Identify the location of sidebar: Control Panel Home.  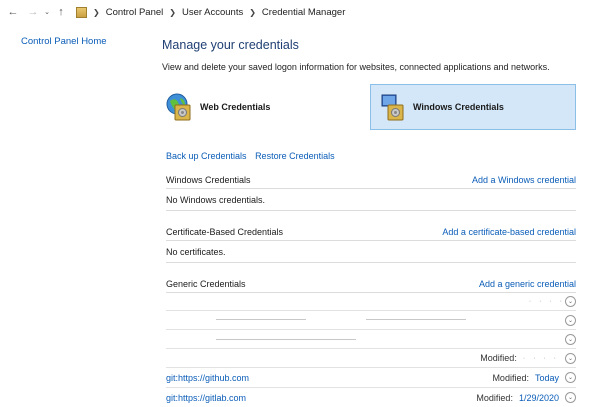
(64, 41).